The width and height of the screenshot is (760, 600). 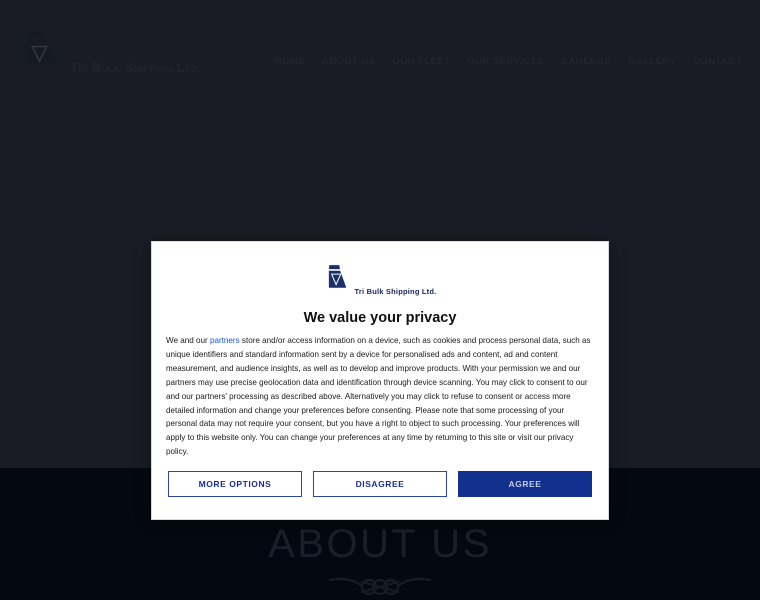 I want to click on modal-body-lead: We and our, so click(x=188, y=340).